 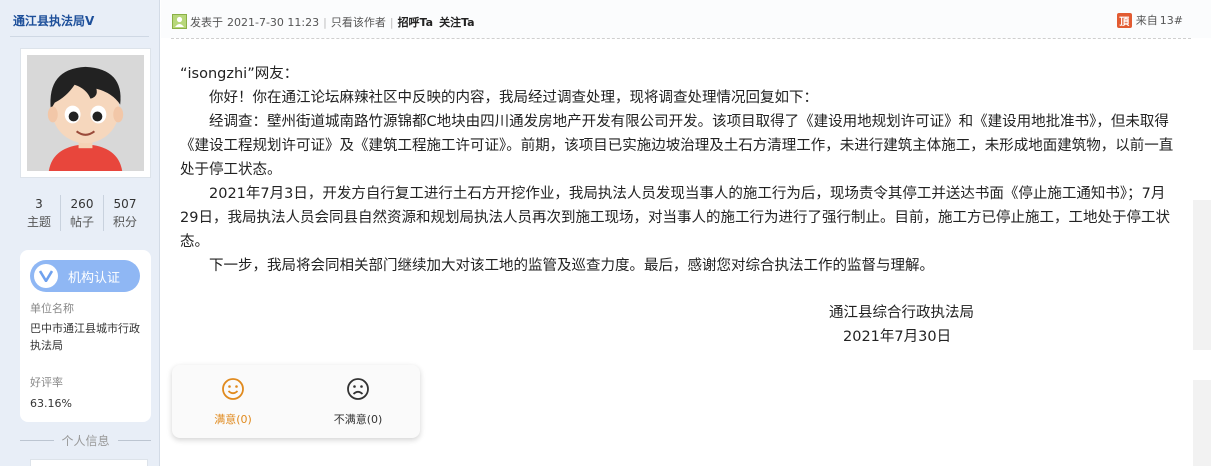 What do you see at coordinates (1146, 20) in the screenshot?
I see `from-label: 来自` at bounding box center [1146, 20].